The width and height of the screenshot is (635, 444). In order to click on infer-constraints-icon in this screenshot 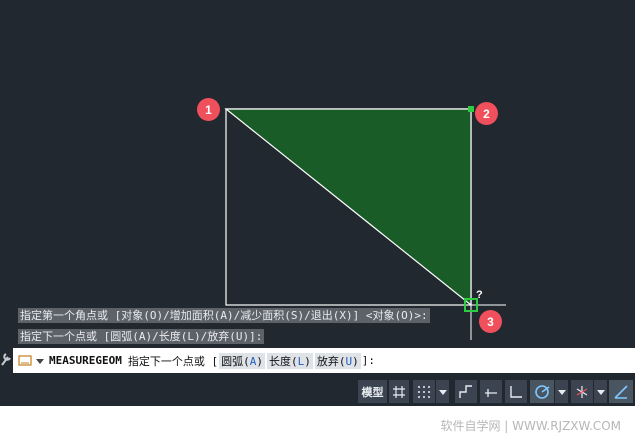, I will do `click(465, 391)`.